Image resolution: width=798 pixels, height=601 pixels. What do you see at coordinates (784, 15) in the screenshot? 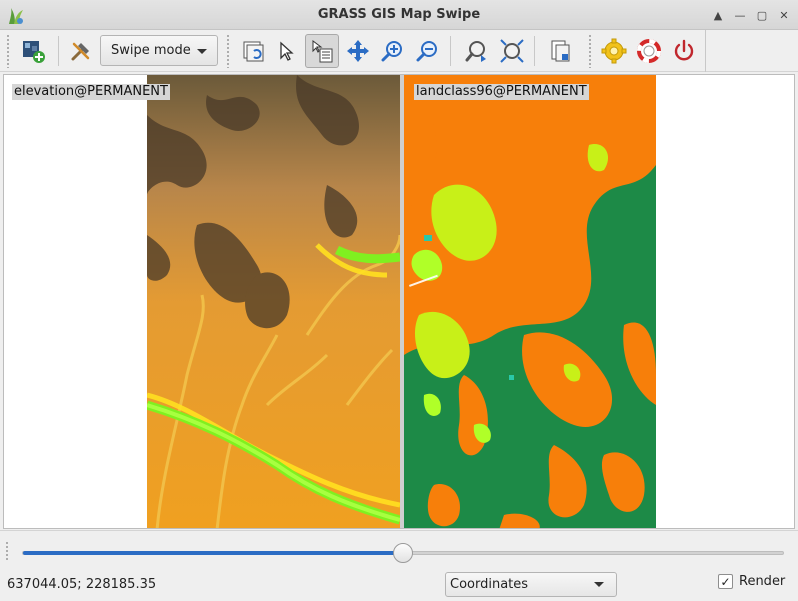
I see `close-button: ✕` at bounding box center [784, 15].